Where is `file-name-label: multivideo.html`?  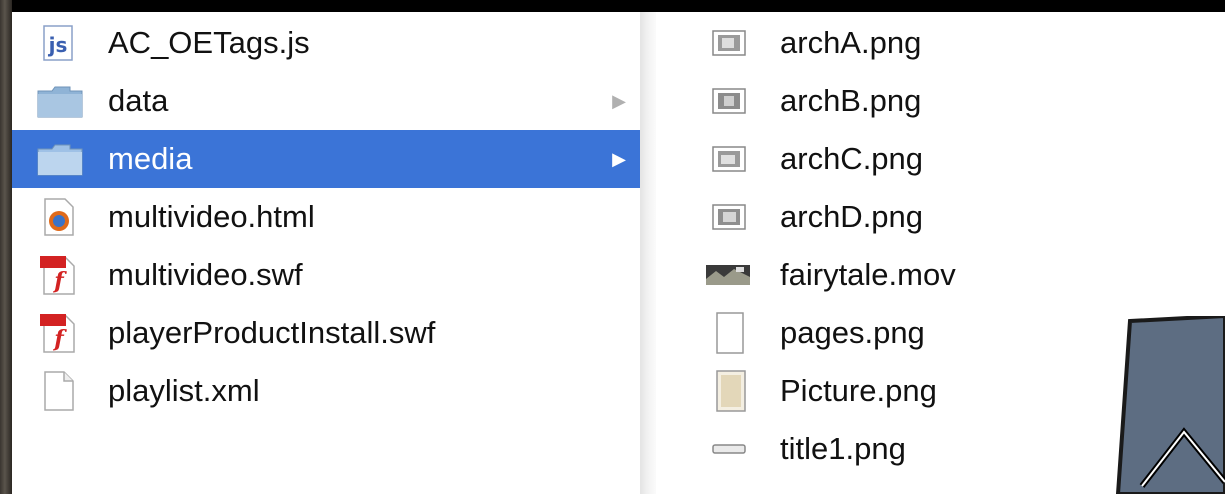
file-name-label: multivideo.html is located at coordinates (211, 216).